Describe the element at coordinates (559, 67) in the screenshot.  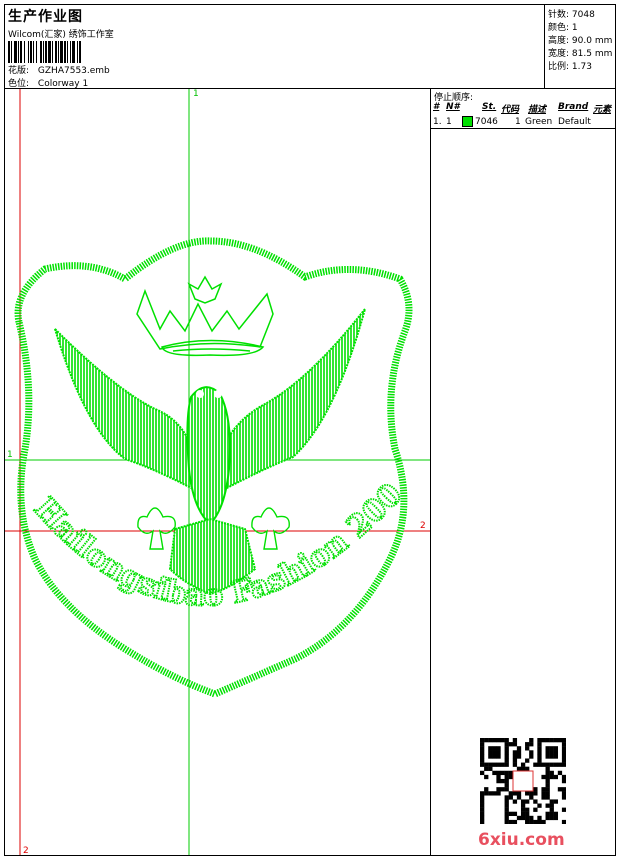
I see `stat-label: 比例:` at that location.